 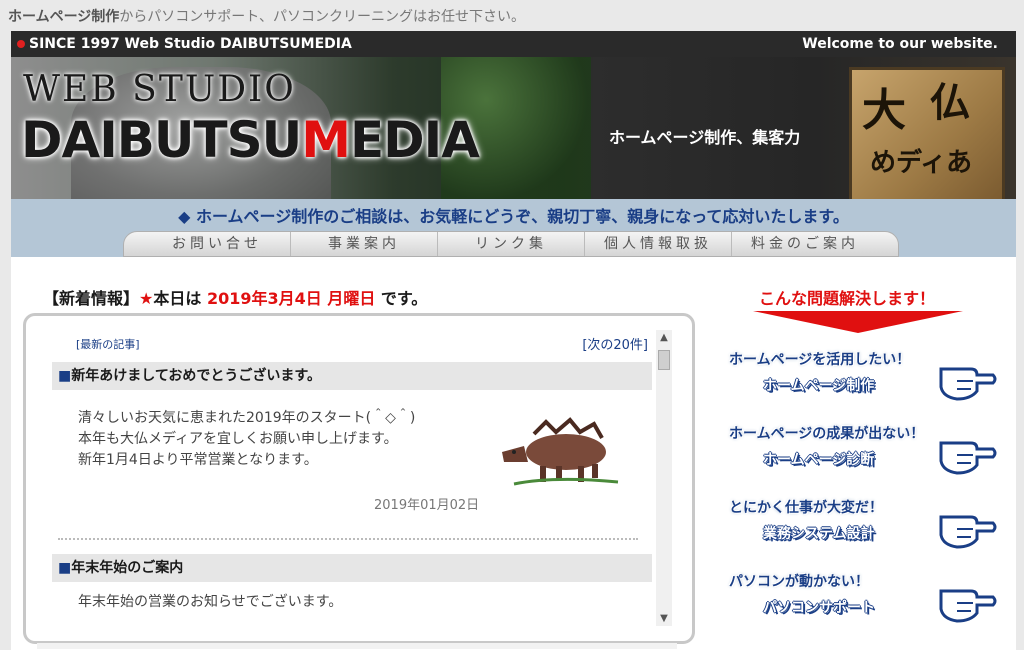 I want to click on service-link-business-system: とにかく仕事が大変だ！ 業務システム設計, so click(x=867, y=527).